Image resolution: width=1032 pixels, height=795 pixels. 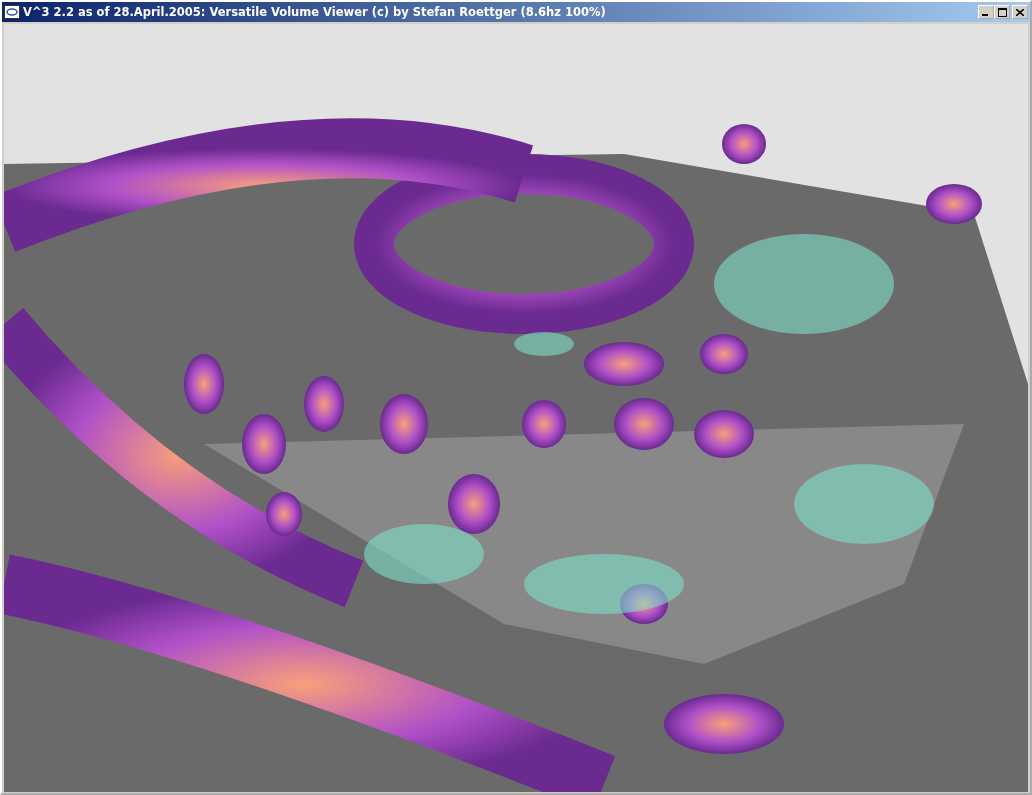 I want to click on minimize-button, so click(x=986, y=12).